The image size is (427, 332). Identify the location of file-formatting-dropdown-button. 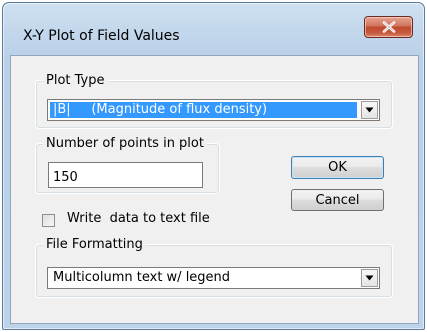
(369, 278).